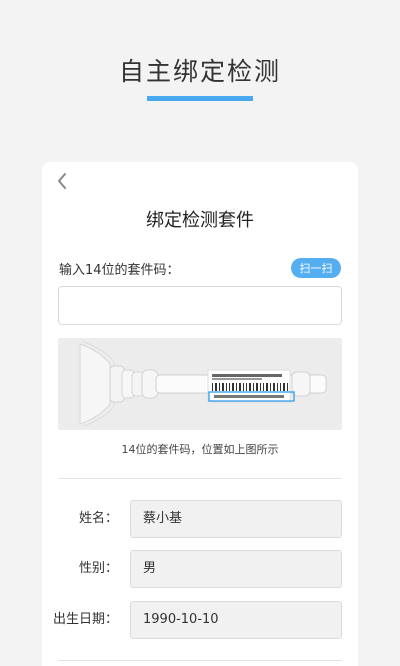 The width and height of the screenshot is (400, 666). Describe the element at coordinates (236, 620) in the screenshot. I see `birth-date-field: 1990-10-10` at that location.